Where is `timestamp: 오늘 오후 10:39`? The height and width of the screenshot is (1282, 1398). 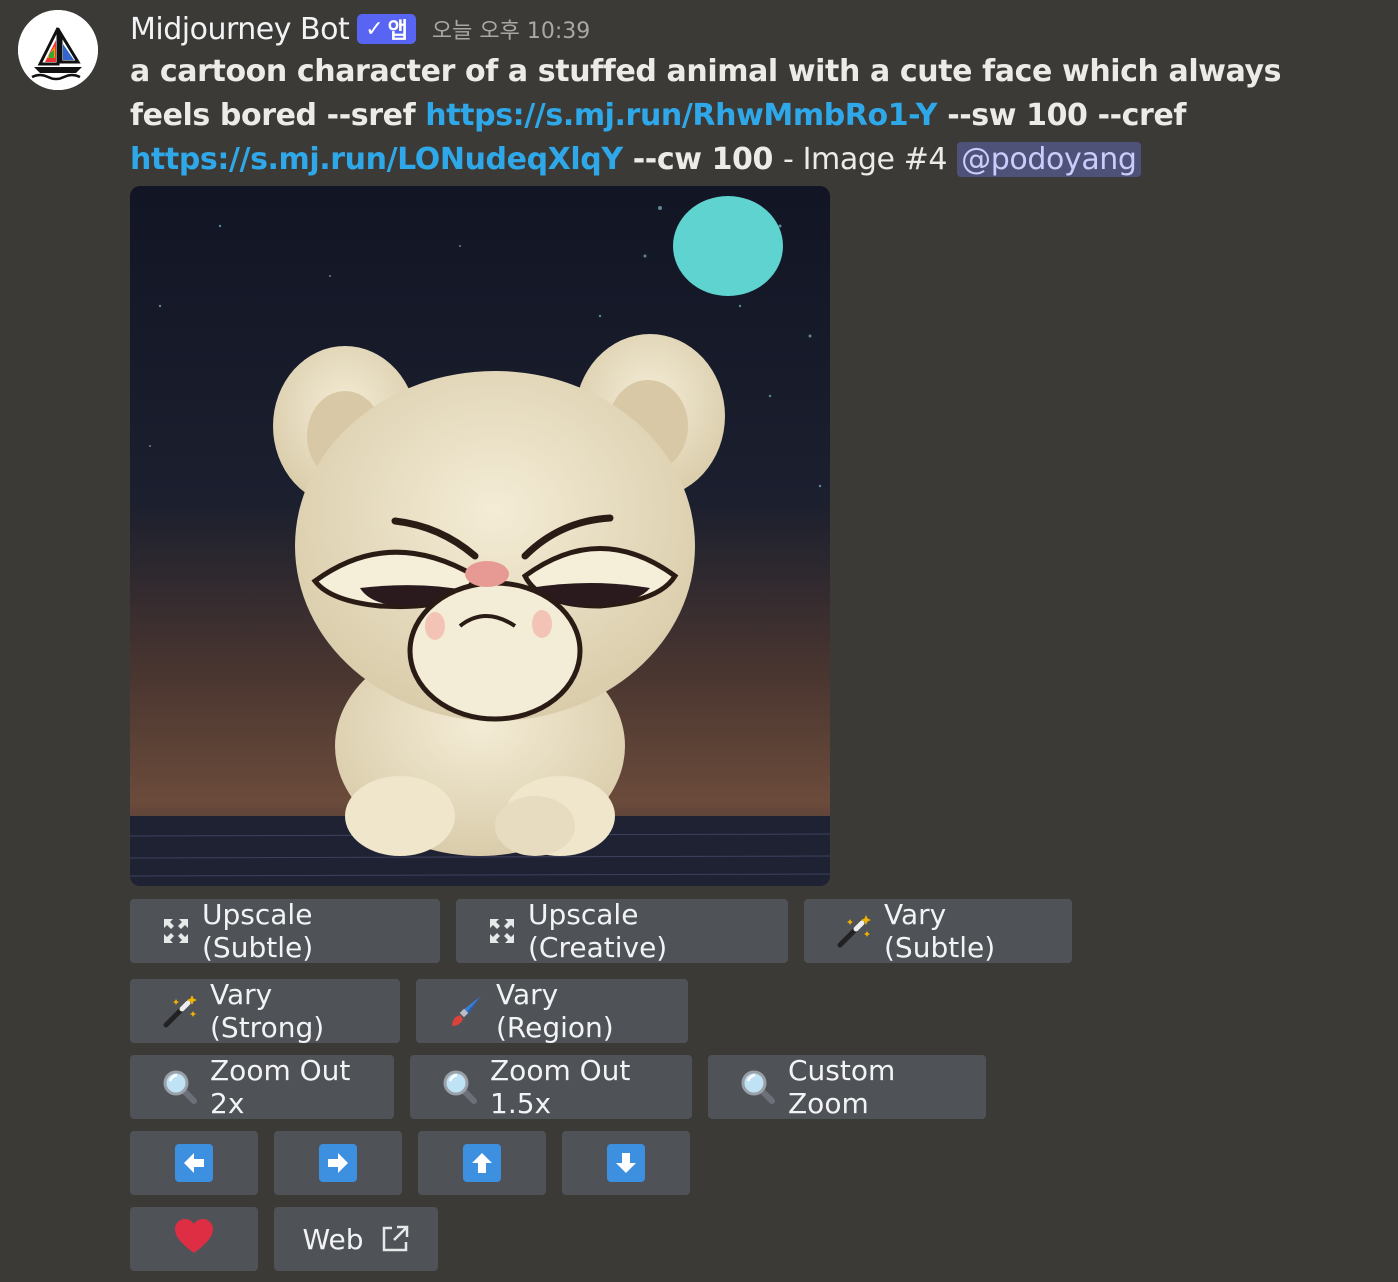
timestamp: 오늘 오후 10:39 is located at coordinates (511, 29).